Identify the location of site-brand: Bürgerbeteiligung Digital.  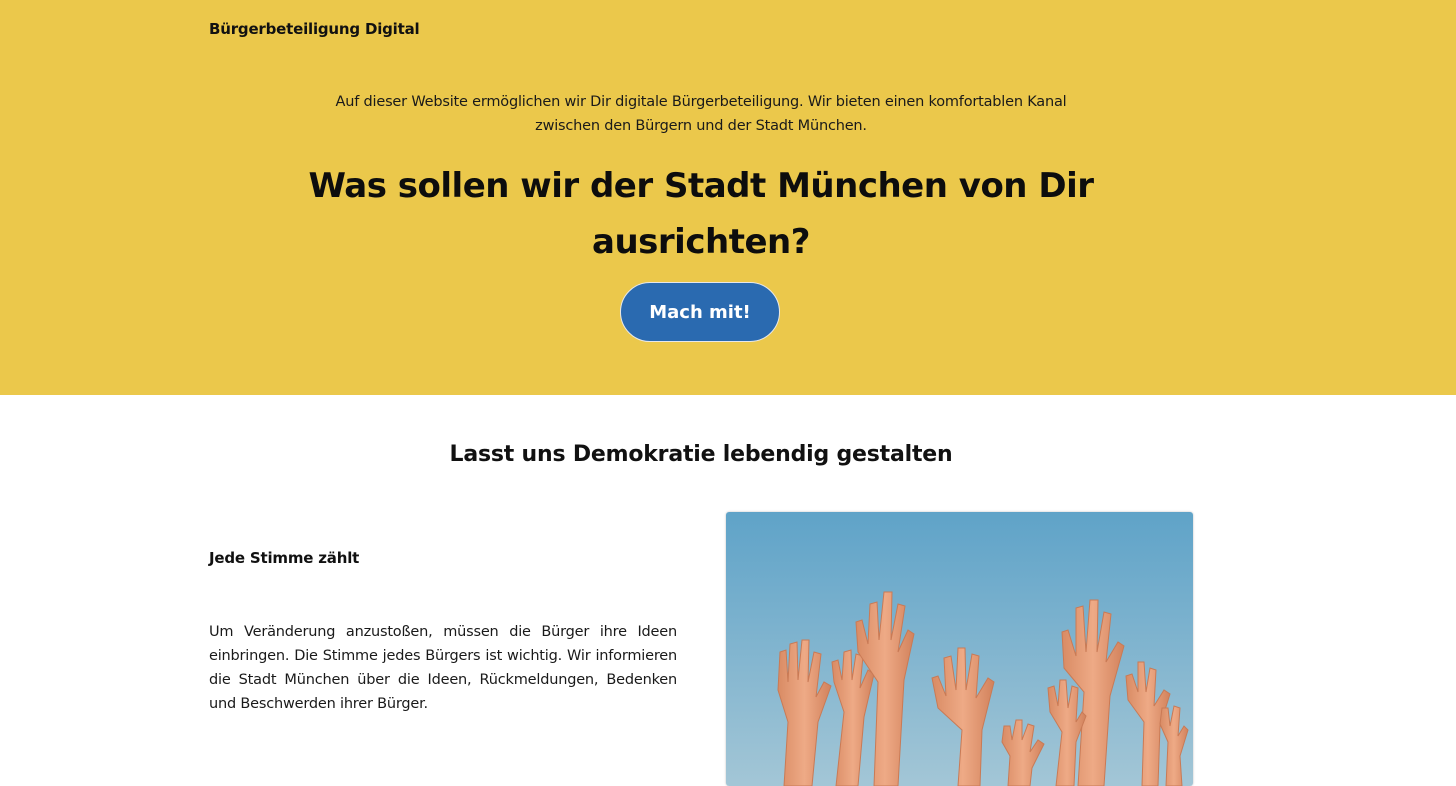
(314, 29).